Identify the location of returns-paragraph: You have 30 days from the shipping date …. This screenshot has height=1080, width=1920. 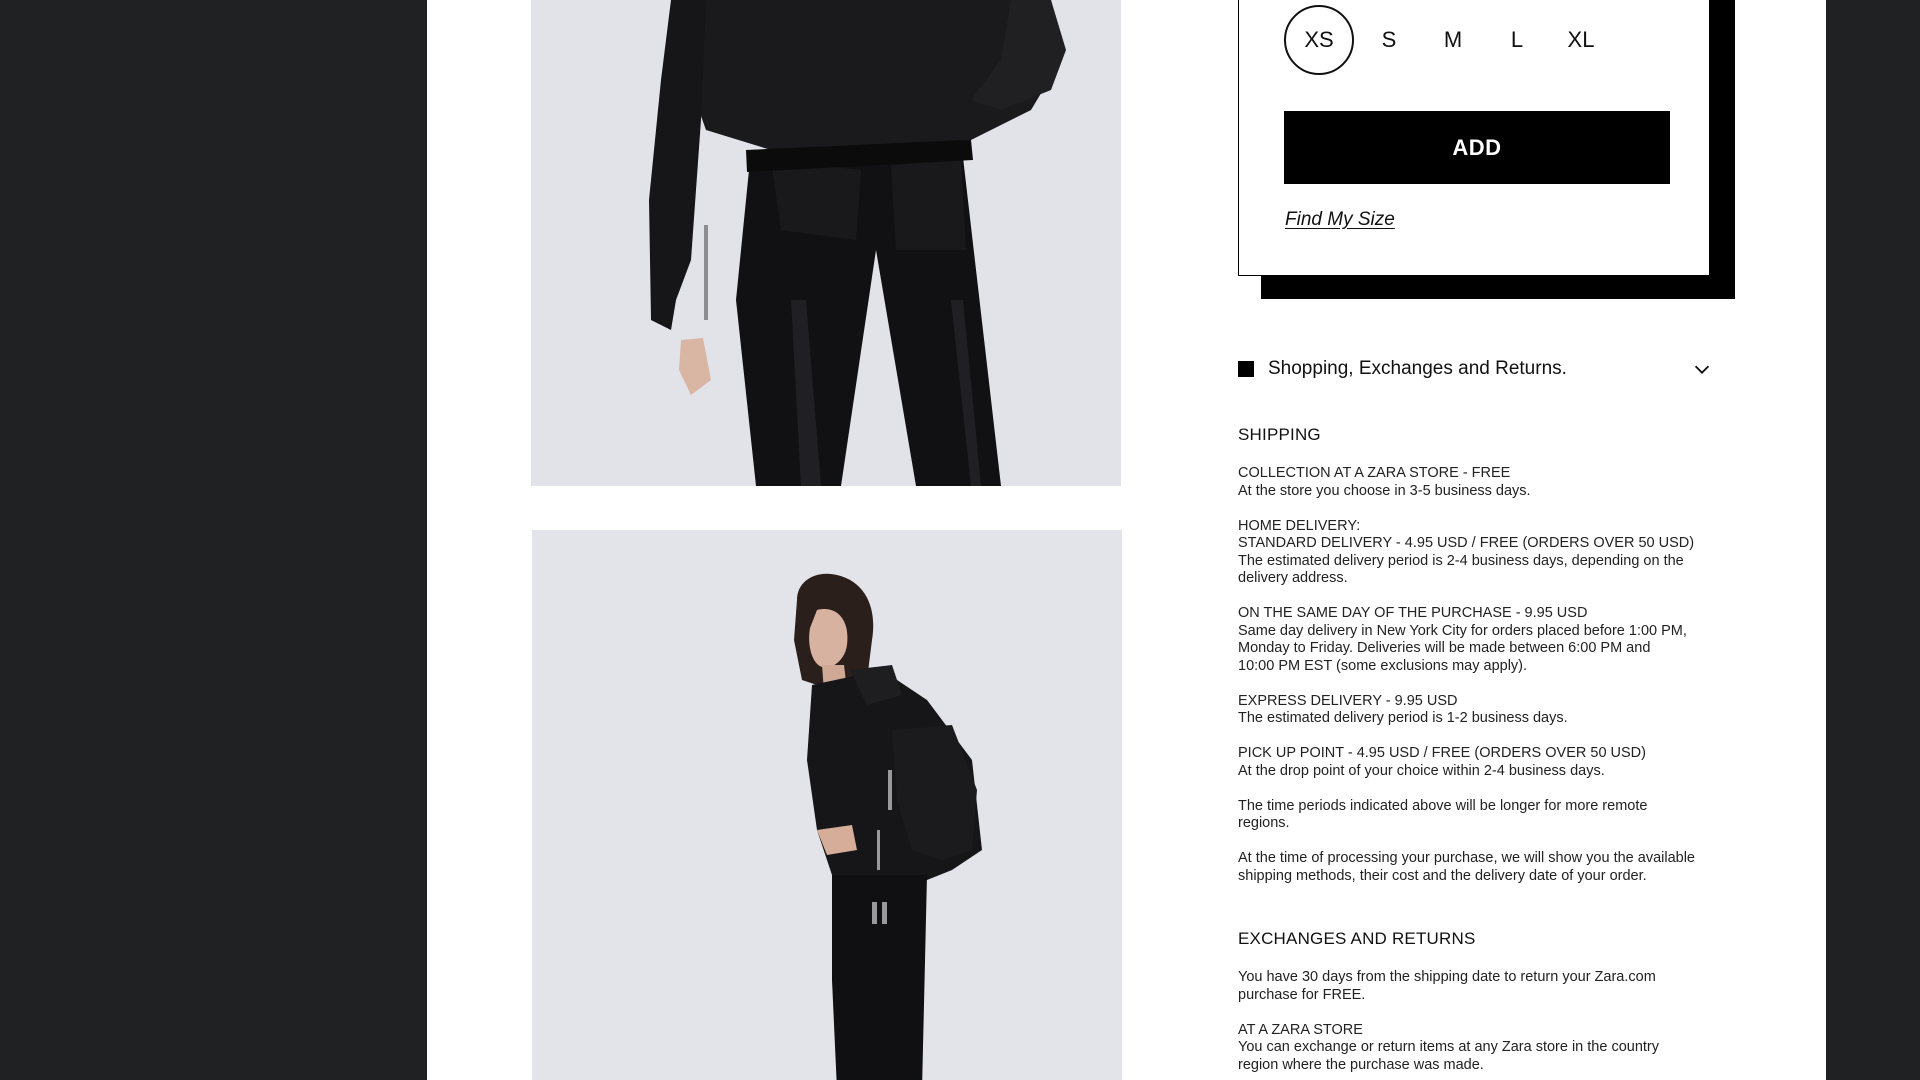
(1488, 986).